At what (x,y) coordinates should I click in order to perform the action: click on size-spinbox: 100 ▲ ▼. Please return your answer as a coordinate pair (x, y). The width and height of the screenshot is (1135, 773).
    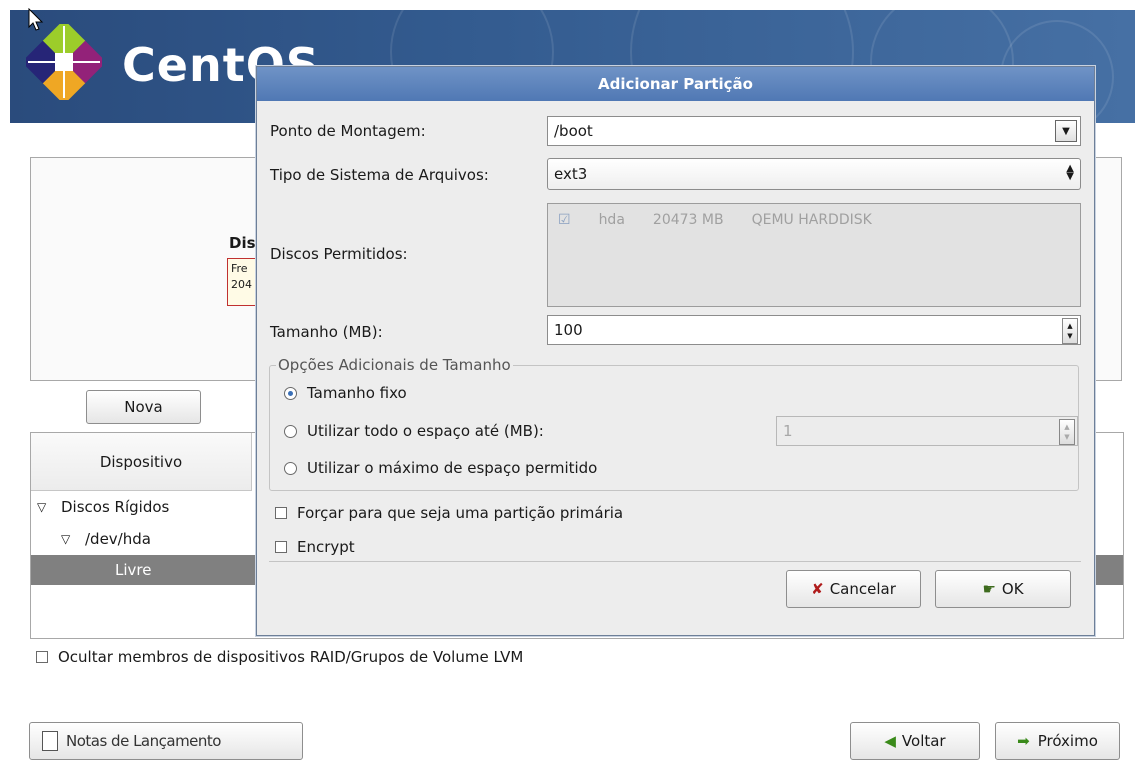
    Looking at the image, I should click on (814, 330).